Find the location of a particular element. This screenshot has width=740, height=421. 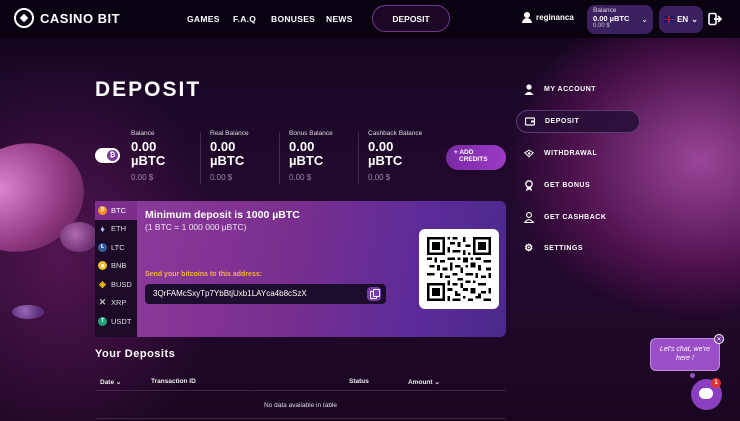

chat-prompt-line-1: Let's chat, we're is located at coordinates (685, 349).